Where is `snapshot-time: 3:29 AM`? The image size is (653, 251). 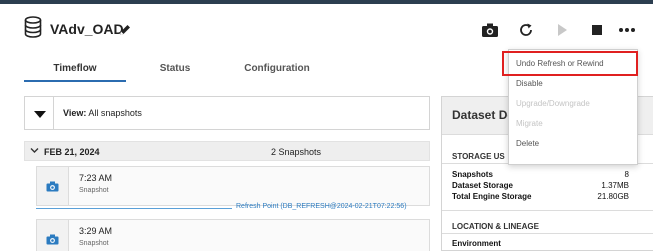
snapshot-time: 3:29 AM is located at coordinates (96, 231).